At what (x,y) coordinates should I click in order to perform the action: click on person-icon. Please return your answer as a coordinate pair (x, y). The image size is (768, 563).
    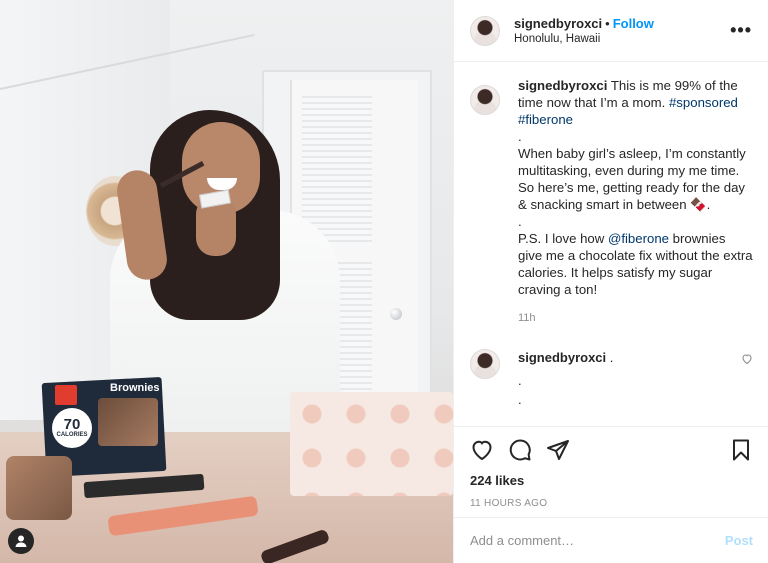
    Looking at the image, I should click on (21, 541).